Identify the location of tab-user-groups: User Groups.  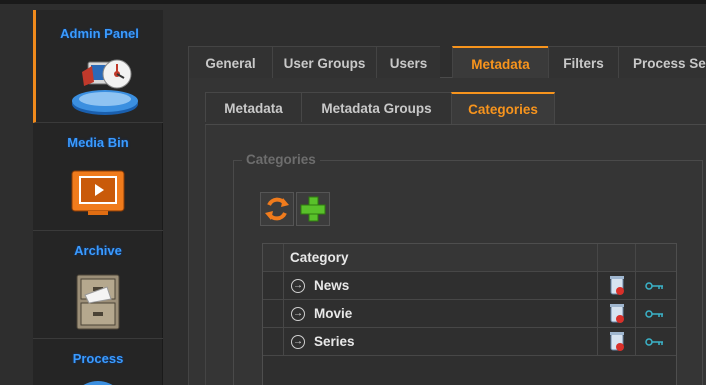
(324, 62).